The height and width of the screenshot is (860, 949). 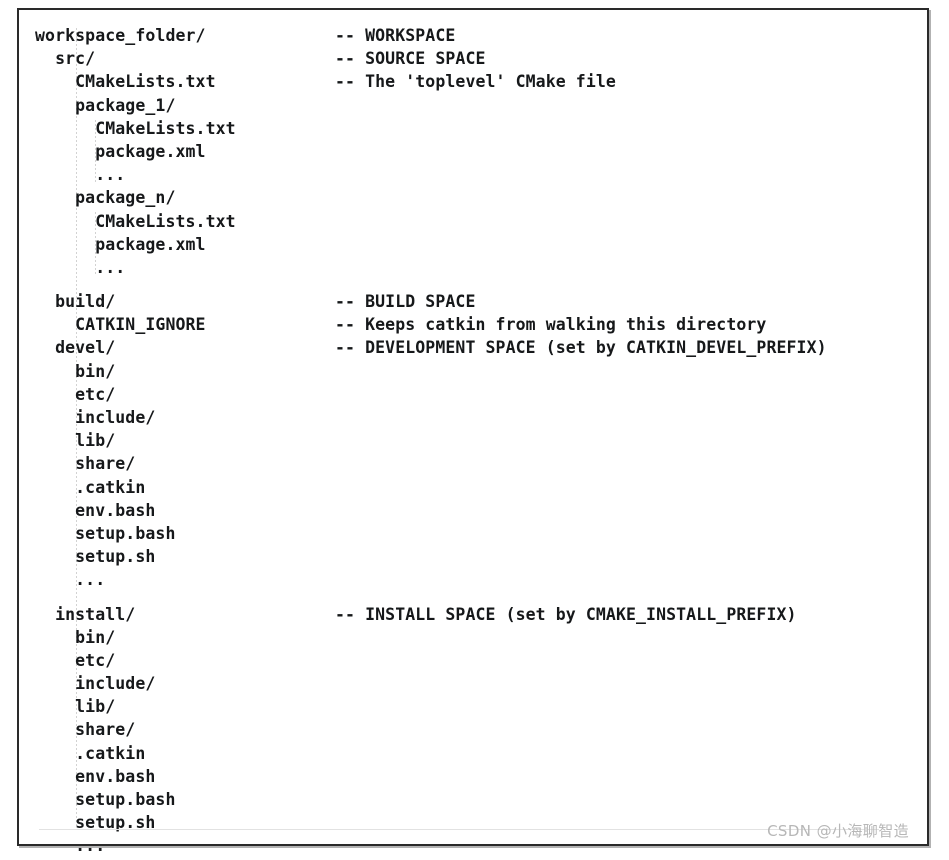 I want to click on tree-row: setup.sh, so click(x=473, y=556).